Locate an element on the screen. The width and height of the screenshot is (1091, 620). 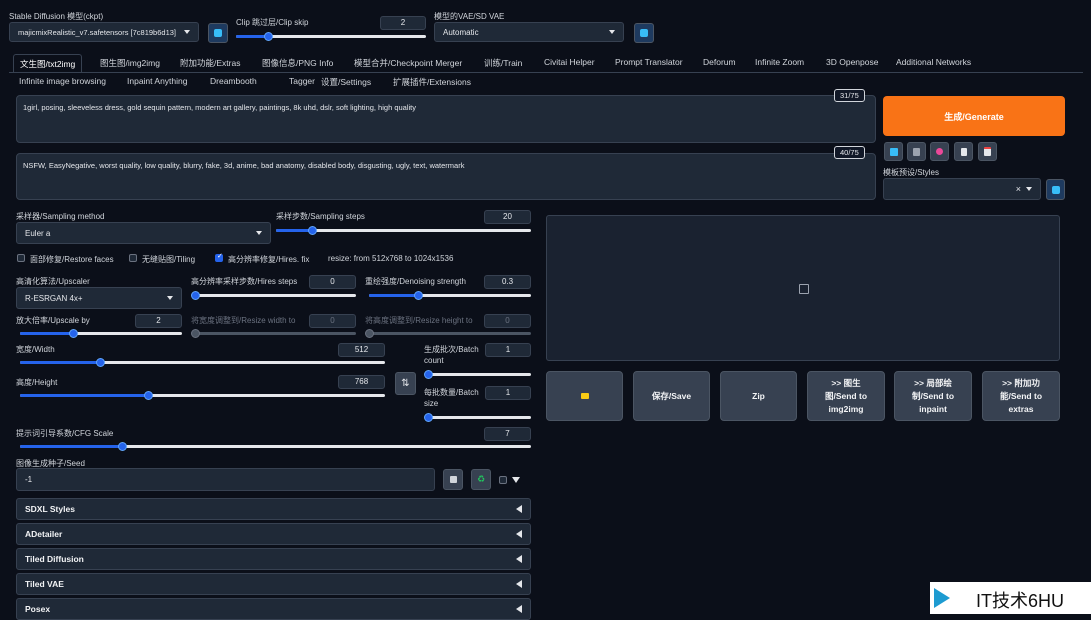
clip-skip-input: 2 is located at coordinates (403, 23).